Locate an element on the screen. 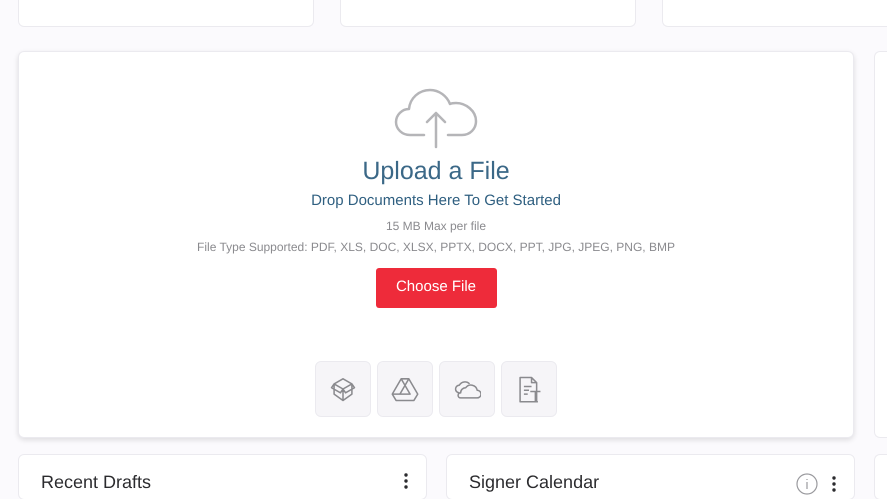 The image size is (887, 499). widget-title: Recent Drafts is located at coordinates (96, 482).